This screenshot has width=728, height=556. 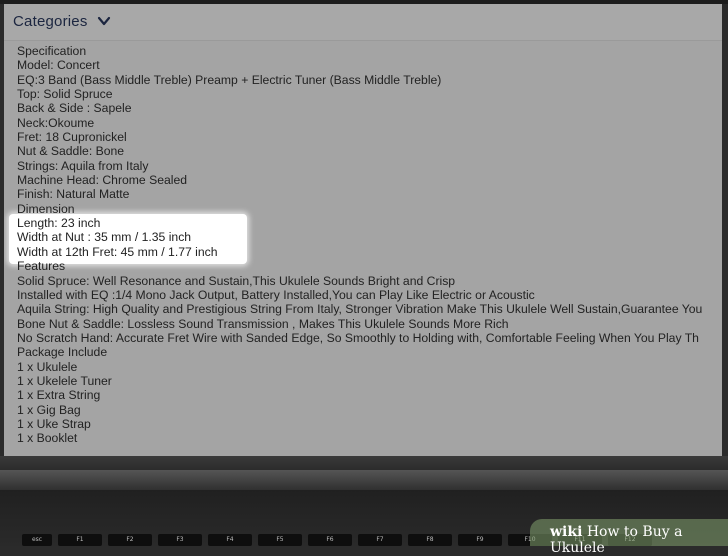 I want to click on spec-line: 1 x Gig Bag, so click(x=49, y=409).